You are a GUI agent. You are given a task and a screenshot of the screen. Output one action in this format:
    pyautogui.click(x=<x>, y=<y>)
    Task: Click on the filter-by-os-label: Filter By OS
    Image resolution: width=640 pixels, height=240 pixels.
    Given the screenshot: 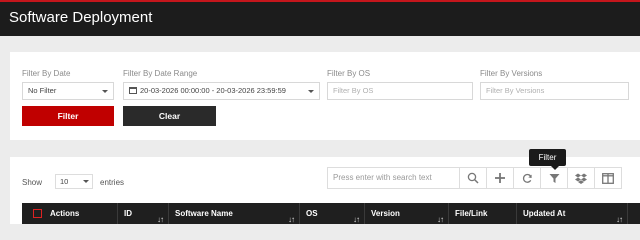 What is the action you would take?
    pyautogui.click(x=349, y=73)
    